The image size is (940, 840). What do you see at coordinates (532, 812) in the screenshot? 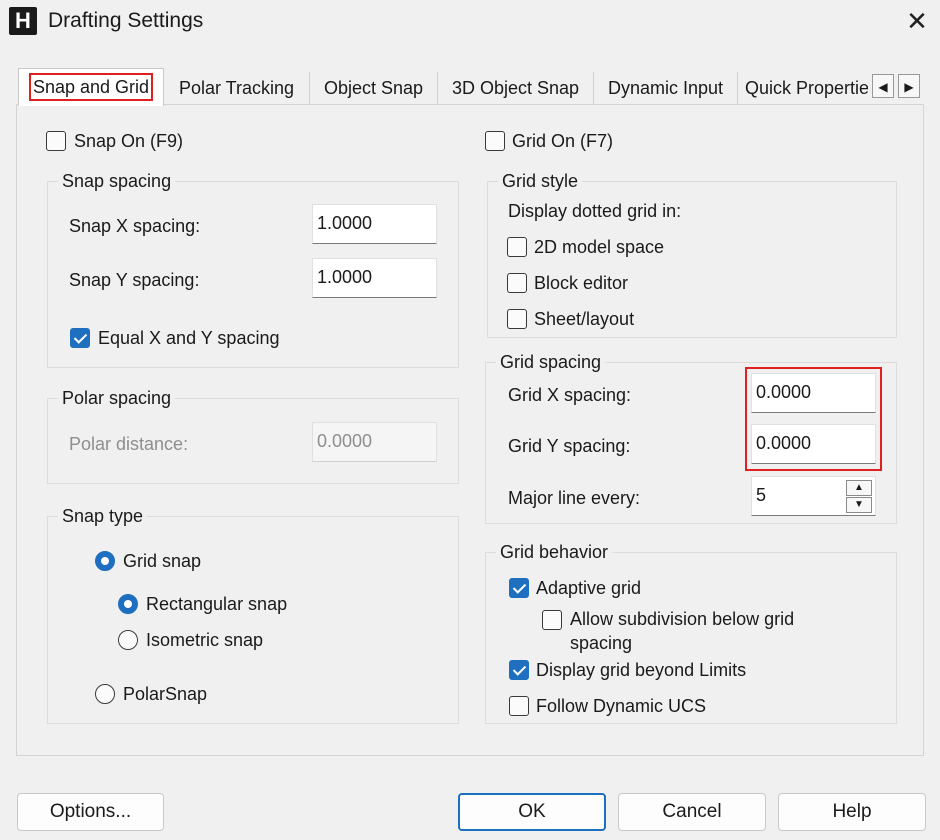
I see `ok-button: OK` at bounding box center [532, 812].